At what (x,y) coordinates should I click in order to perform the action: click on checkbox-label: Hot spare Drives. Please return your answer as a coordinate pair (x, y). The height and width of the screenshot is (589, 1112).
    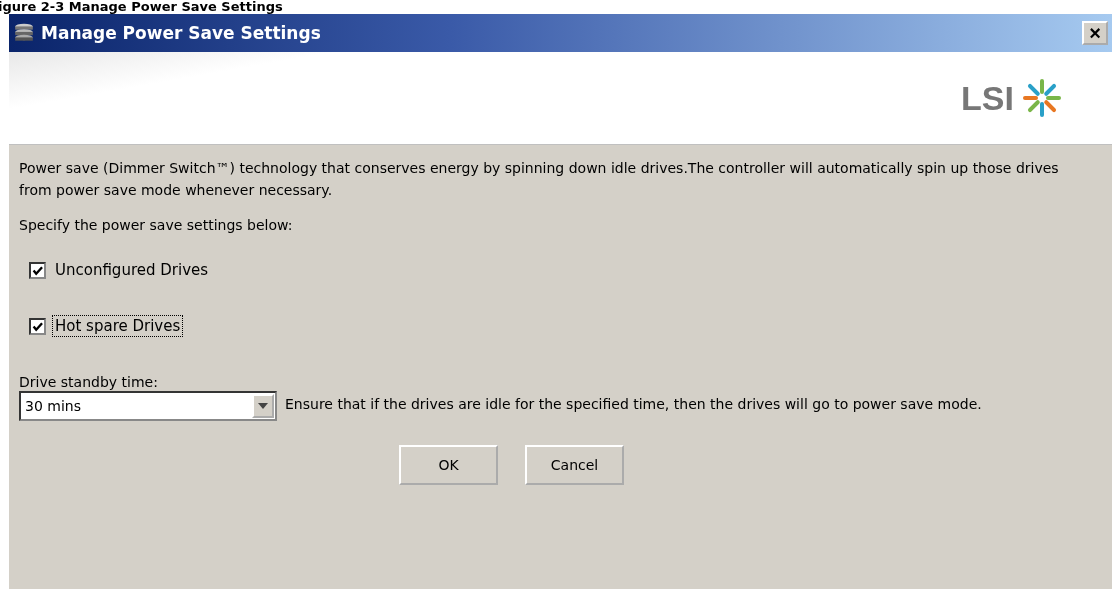
    Looking at the image, I should click on (118, 326).